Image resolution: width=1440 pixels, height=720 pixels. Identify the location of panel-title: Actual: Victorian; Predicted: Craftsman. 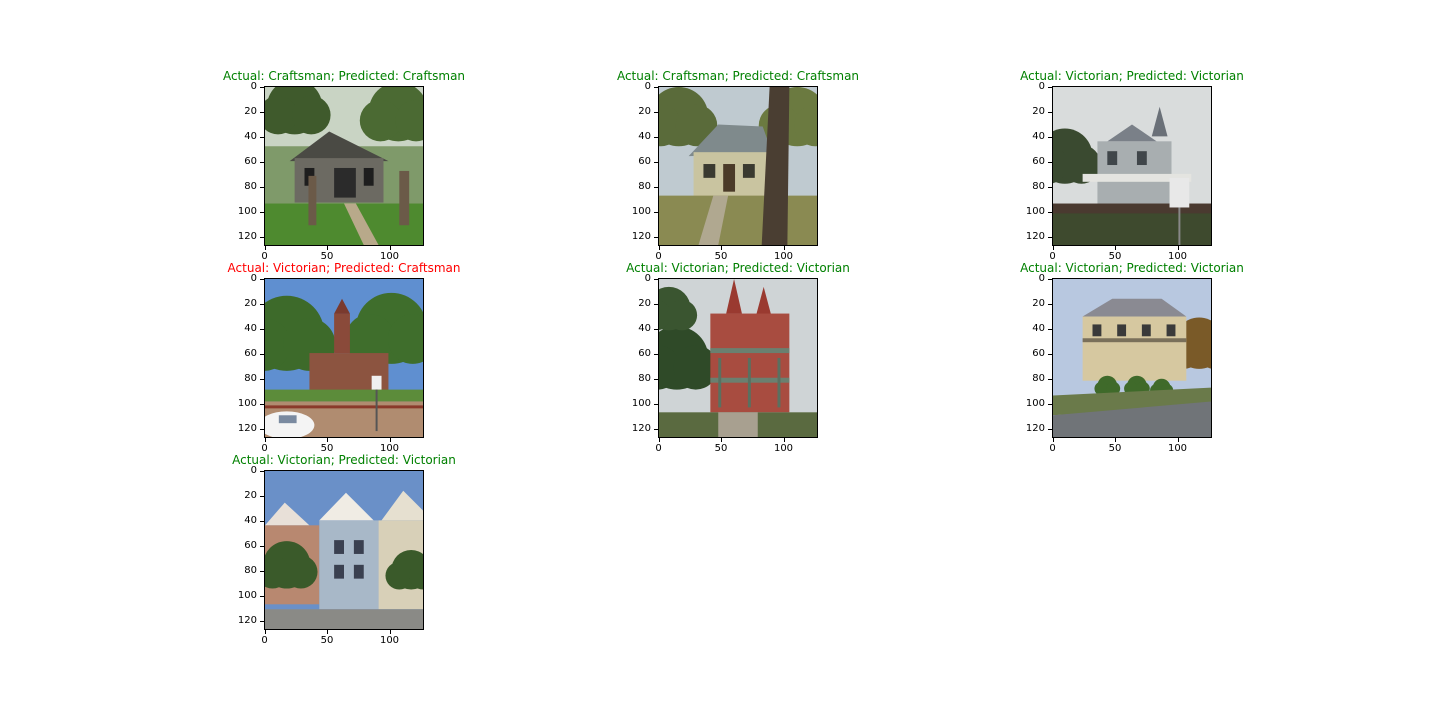
(344, 268).